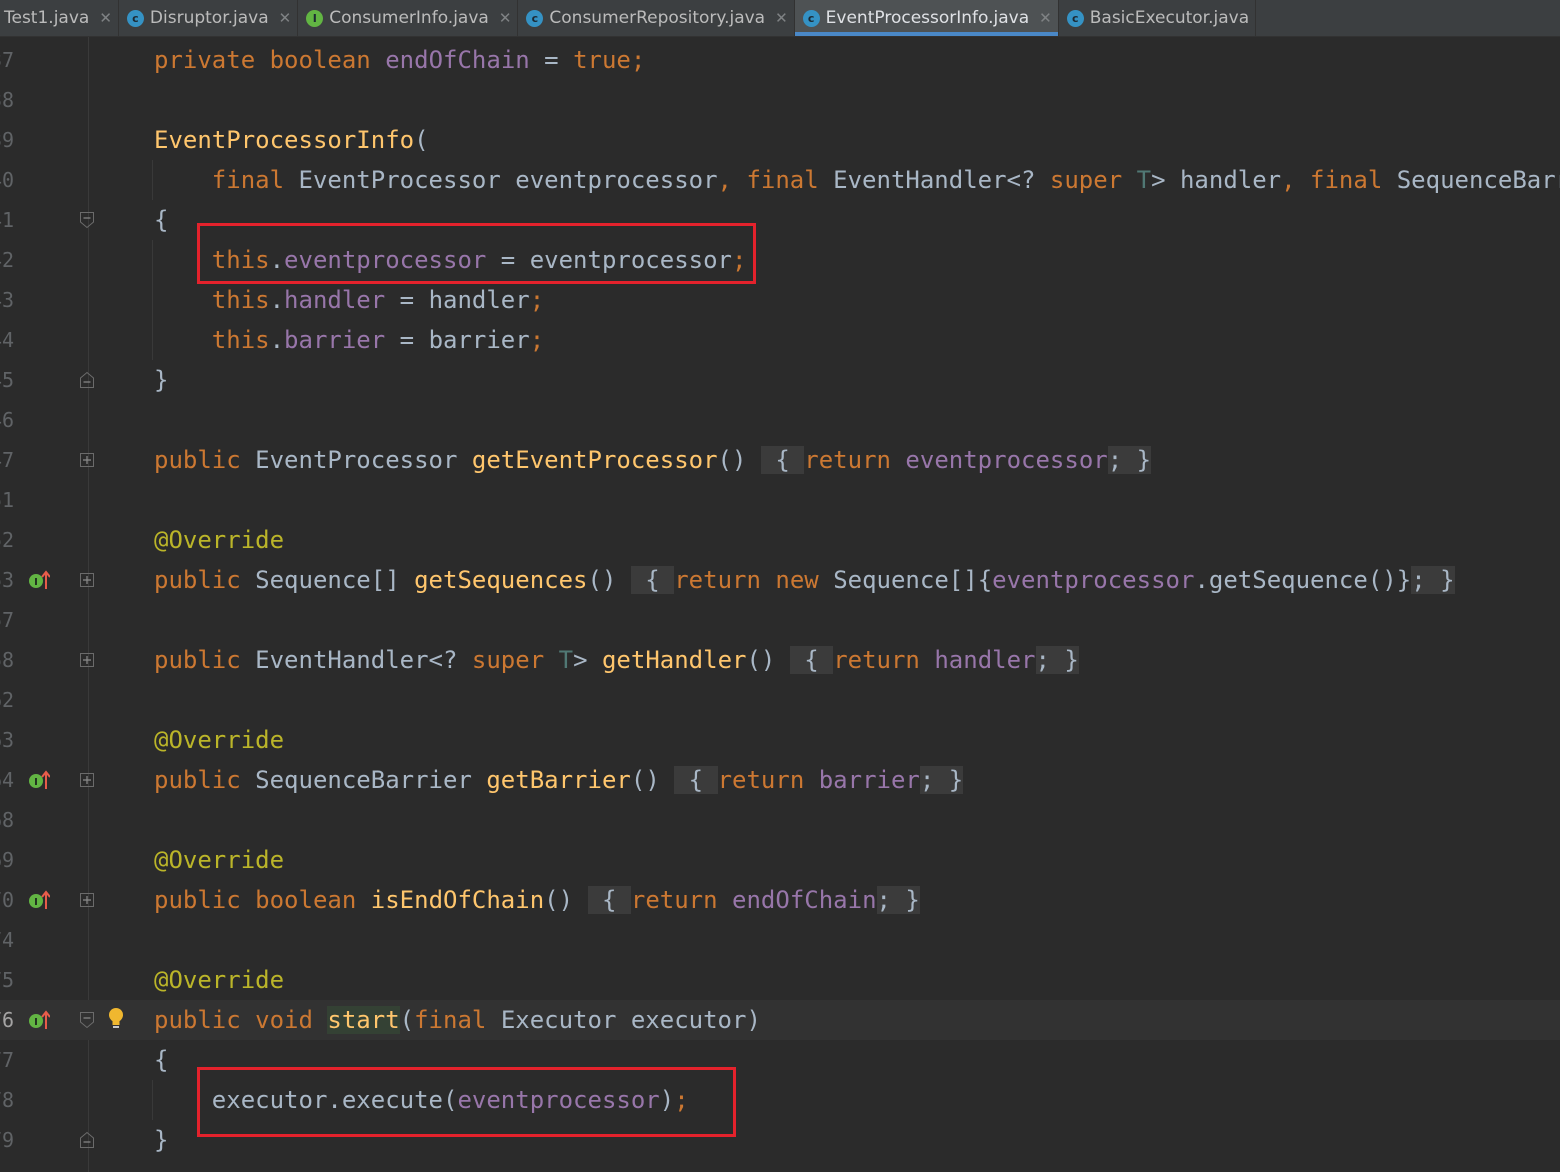 This screenshot has width=1560, height=1172. I want to click on tab-disruptor: c Disruptor.java ✕, so click(209, 18).